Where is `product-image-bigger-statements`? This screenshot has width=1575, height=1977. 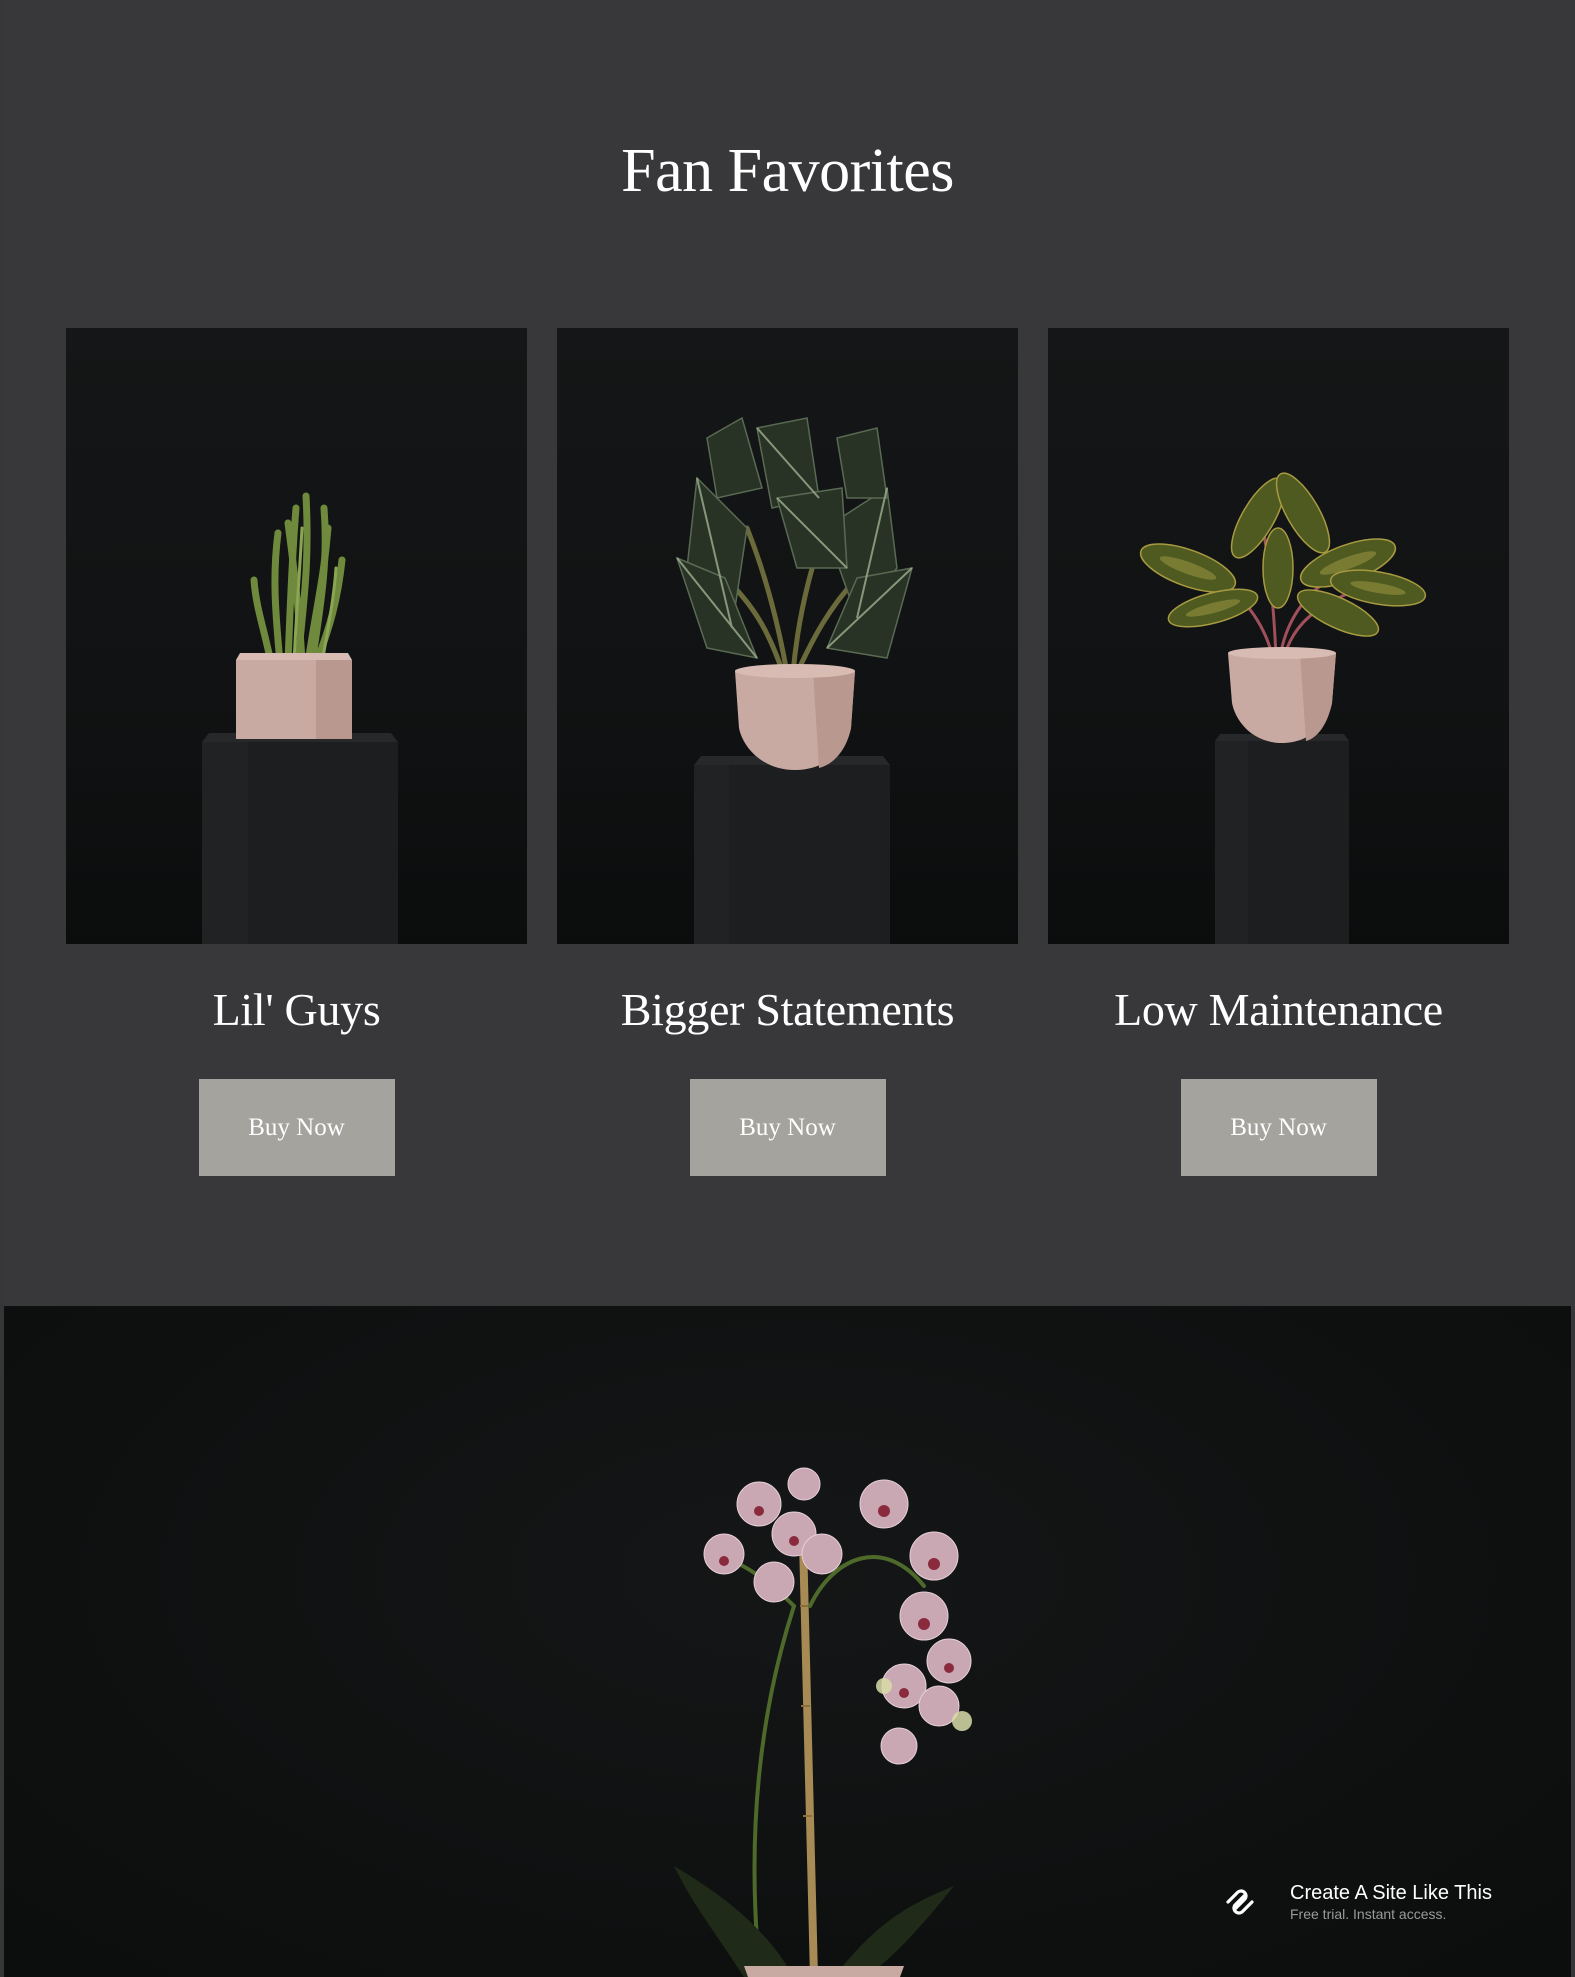
product-image-bigger-statements is located at coordinates (787, 636).